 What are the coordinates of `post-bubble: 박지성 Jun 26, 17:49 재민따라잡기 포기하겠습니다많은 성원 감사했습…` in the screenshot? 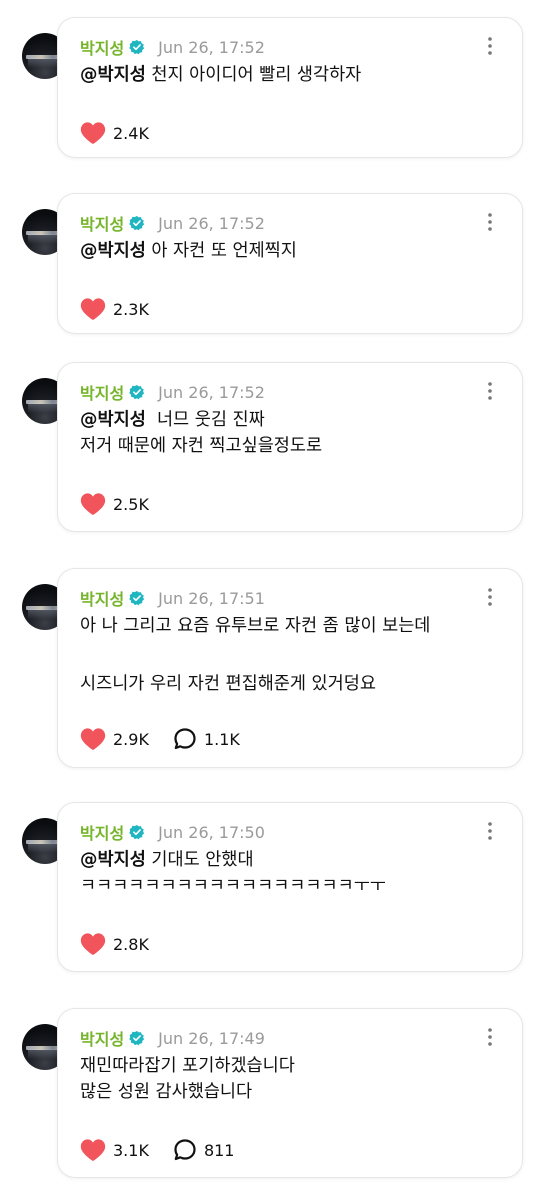 It's located at (290, 1093).